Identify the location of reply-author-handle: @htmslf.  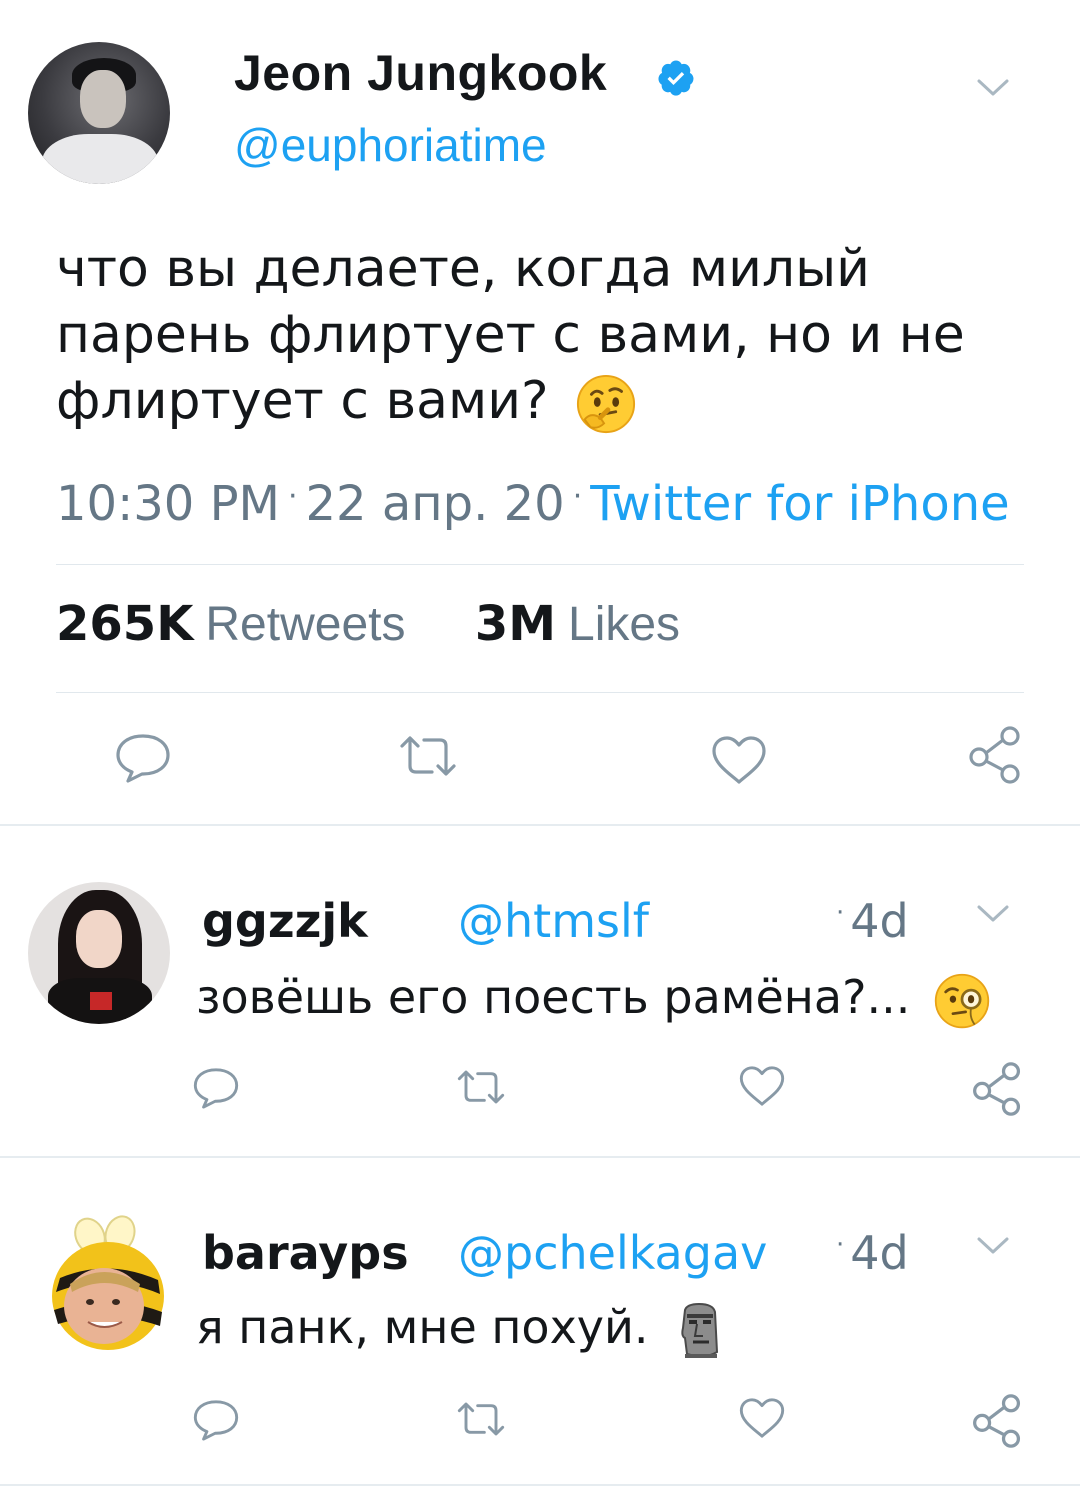
(553, 921).